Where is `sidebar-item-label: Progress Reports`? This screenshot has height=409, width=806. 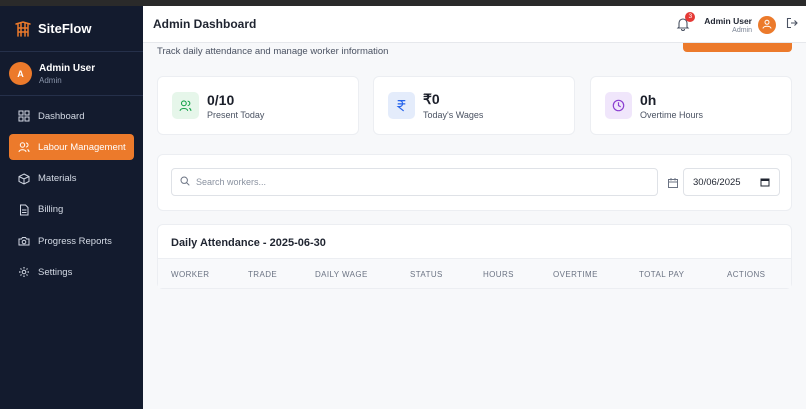
sidebar-item-label: Progress Reports is located at coordinates (75, 241).